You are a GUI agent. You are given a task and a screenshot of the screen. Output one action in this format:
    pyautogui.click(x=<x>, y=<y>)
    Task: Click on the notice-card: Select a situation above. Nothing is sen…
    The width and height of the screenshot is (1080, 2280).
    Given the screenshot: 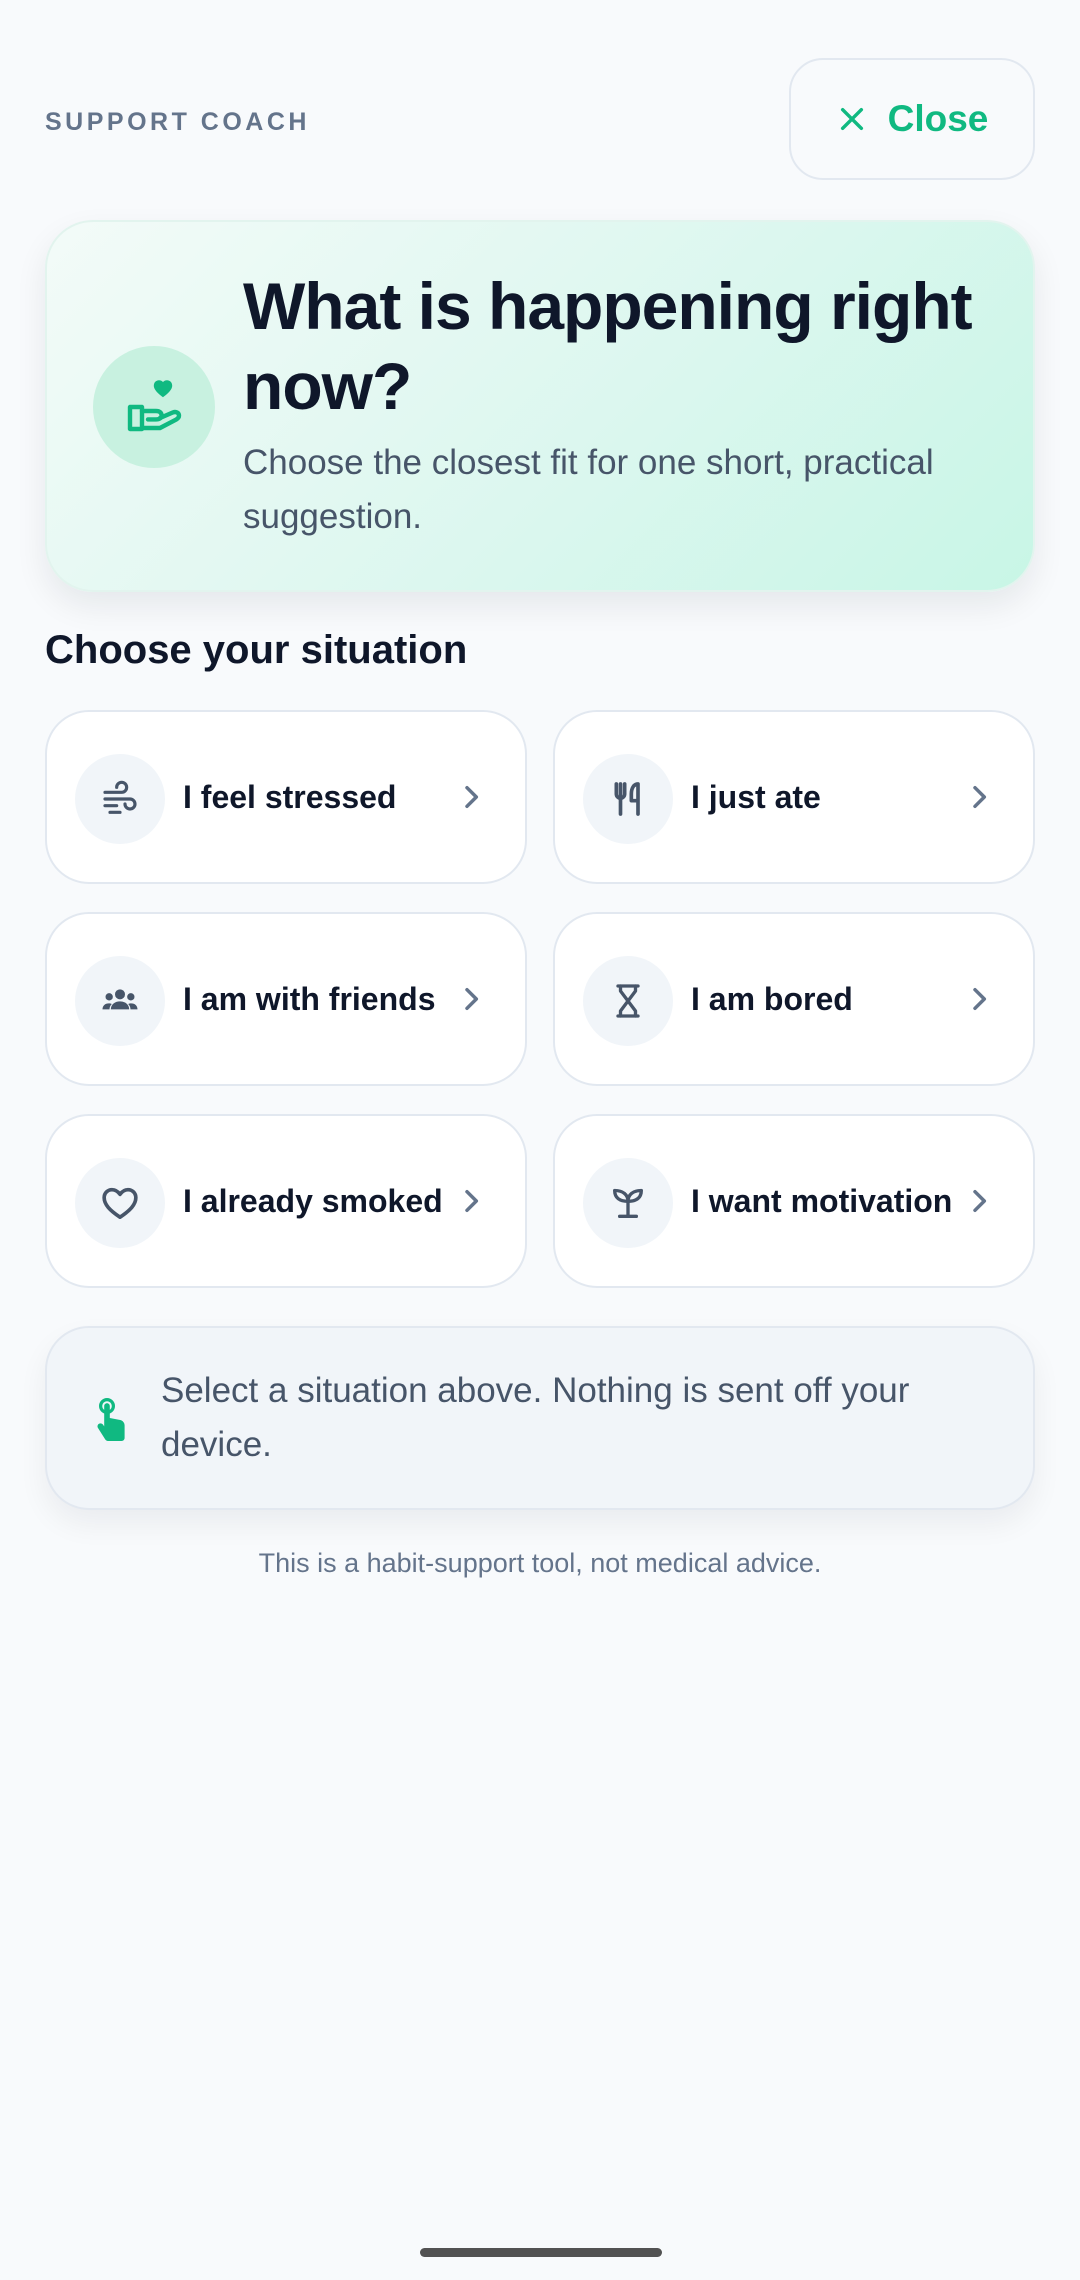 What is the action you would take?
    pyautogui.click(x=540, y=1418)
    